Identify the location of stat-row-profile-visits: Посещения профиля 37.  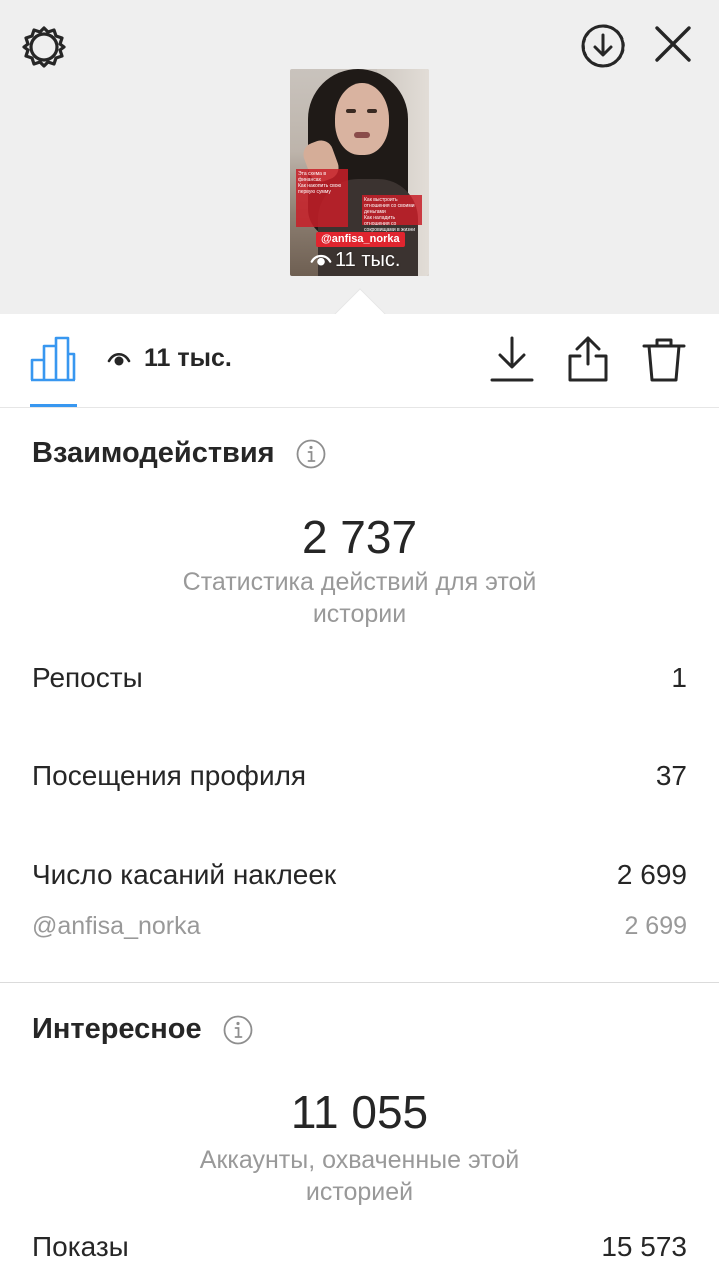
(359, 776).